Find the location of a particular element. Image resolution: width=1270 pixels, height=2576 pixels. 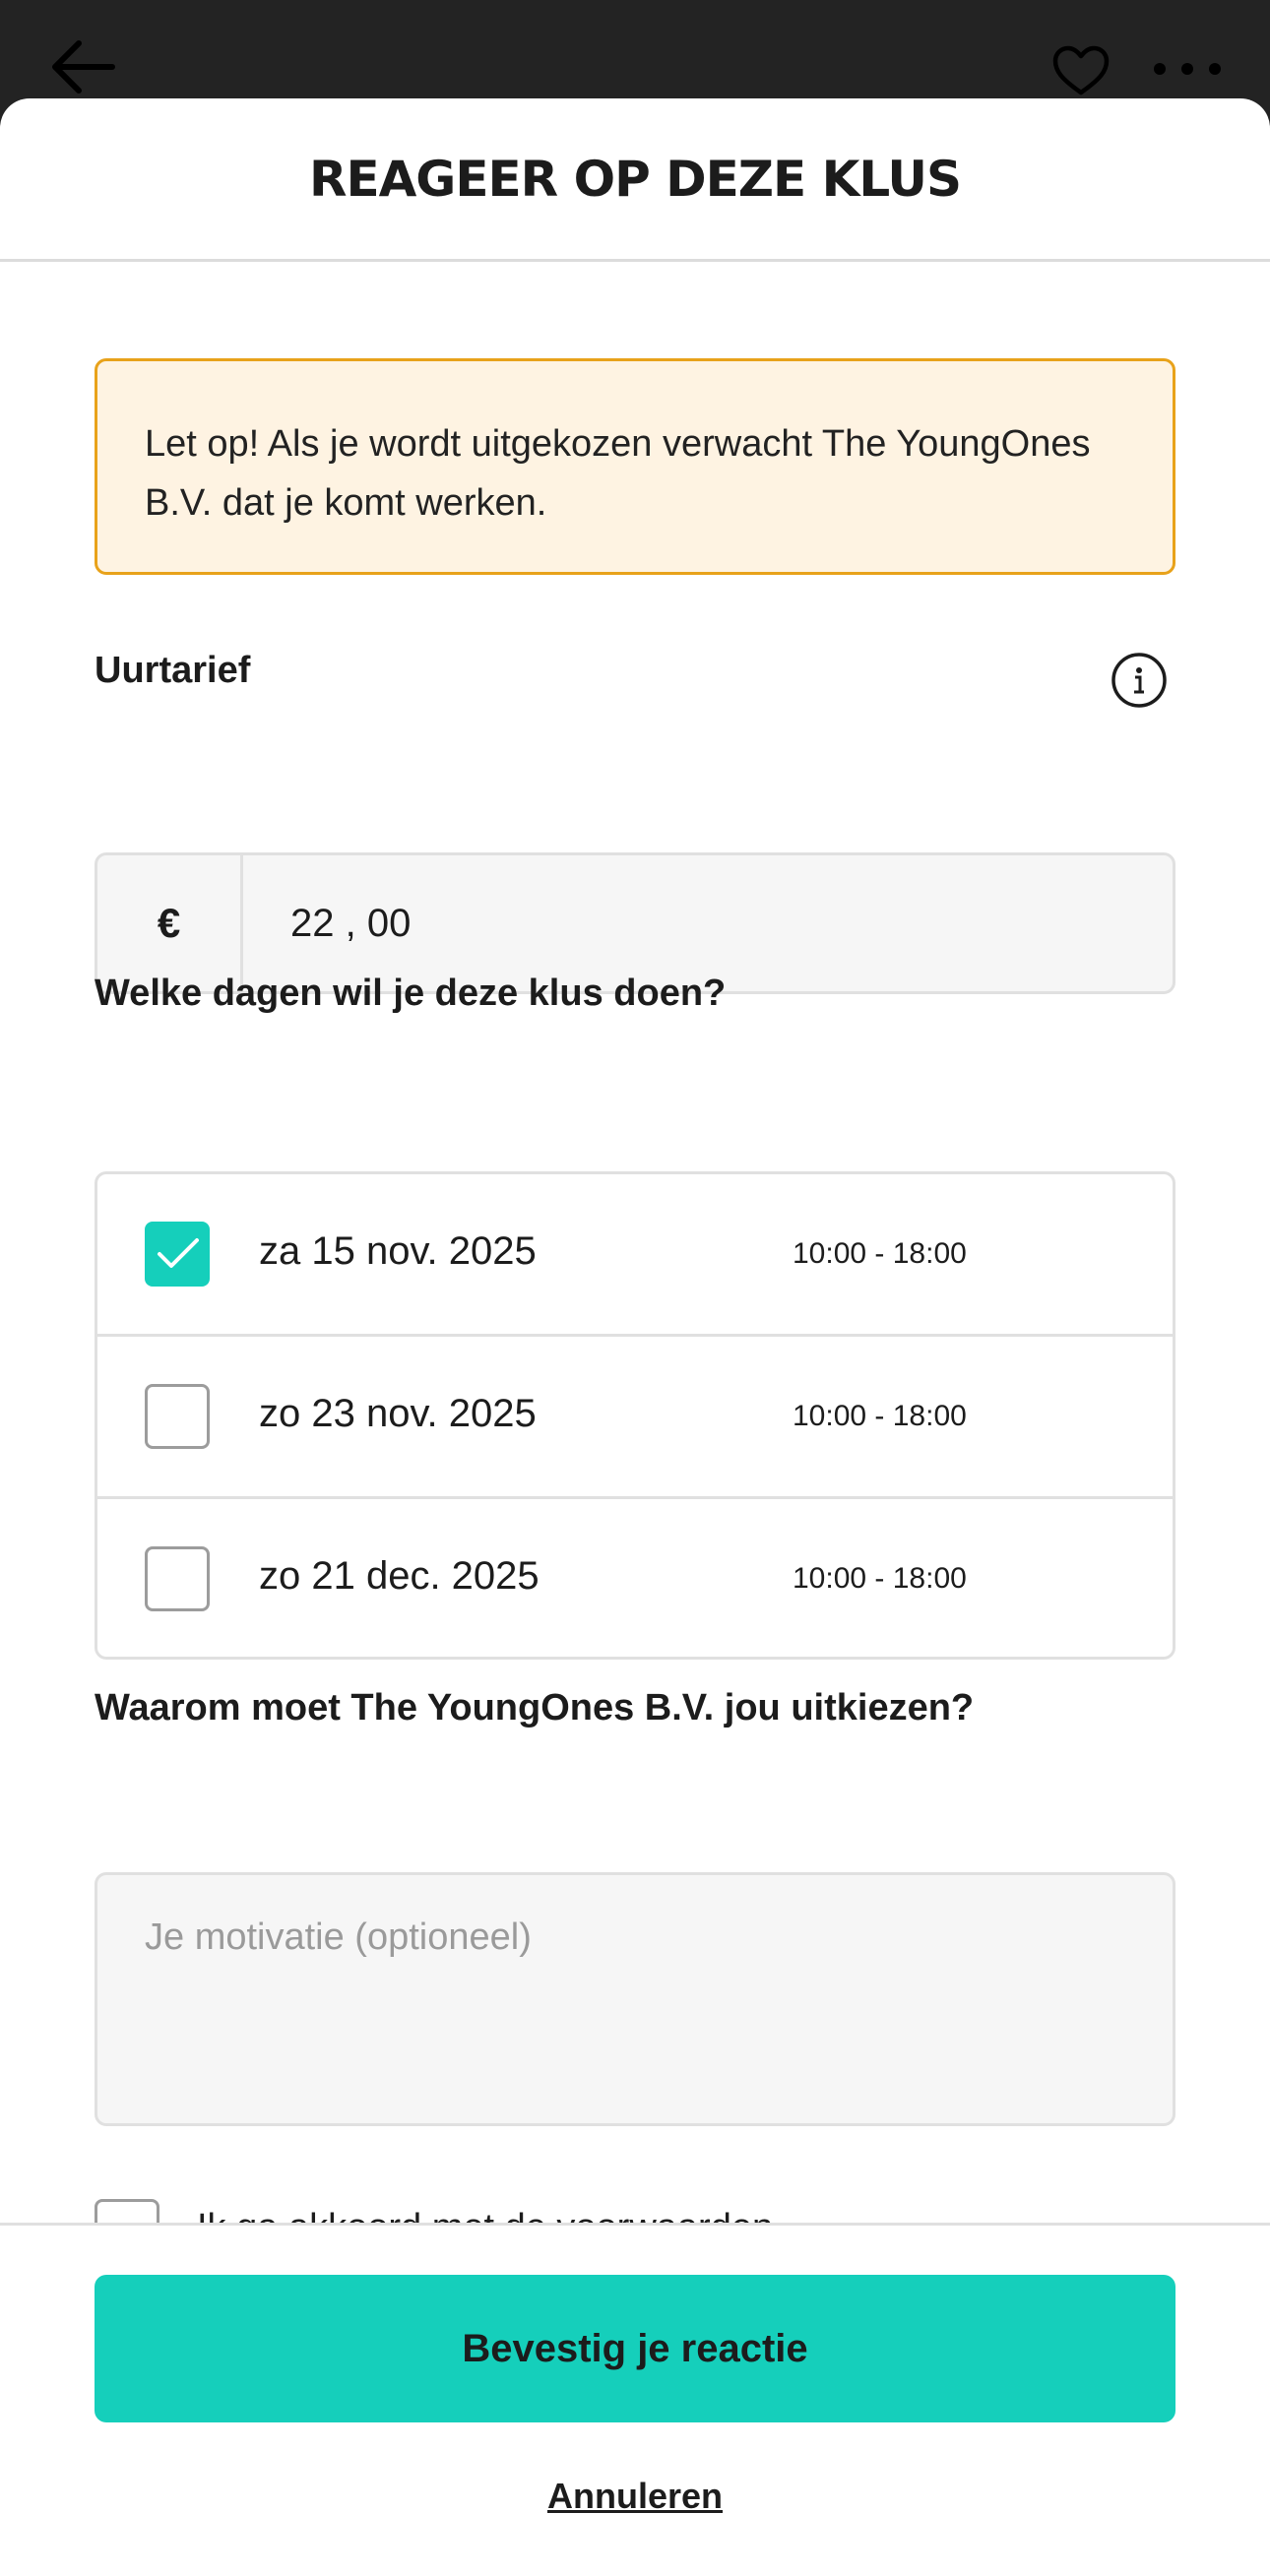

info-icon is located at coordinates (1139, 680).